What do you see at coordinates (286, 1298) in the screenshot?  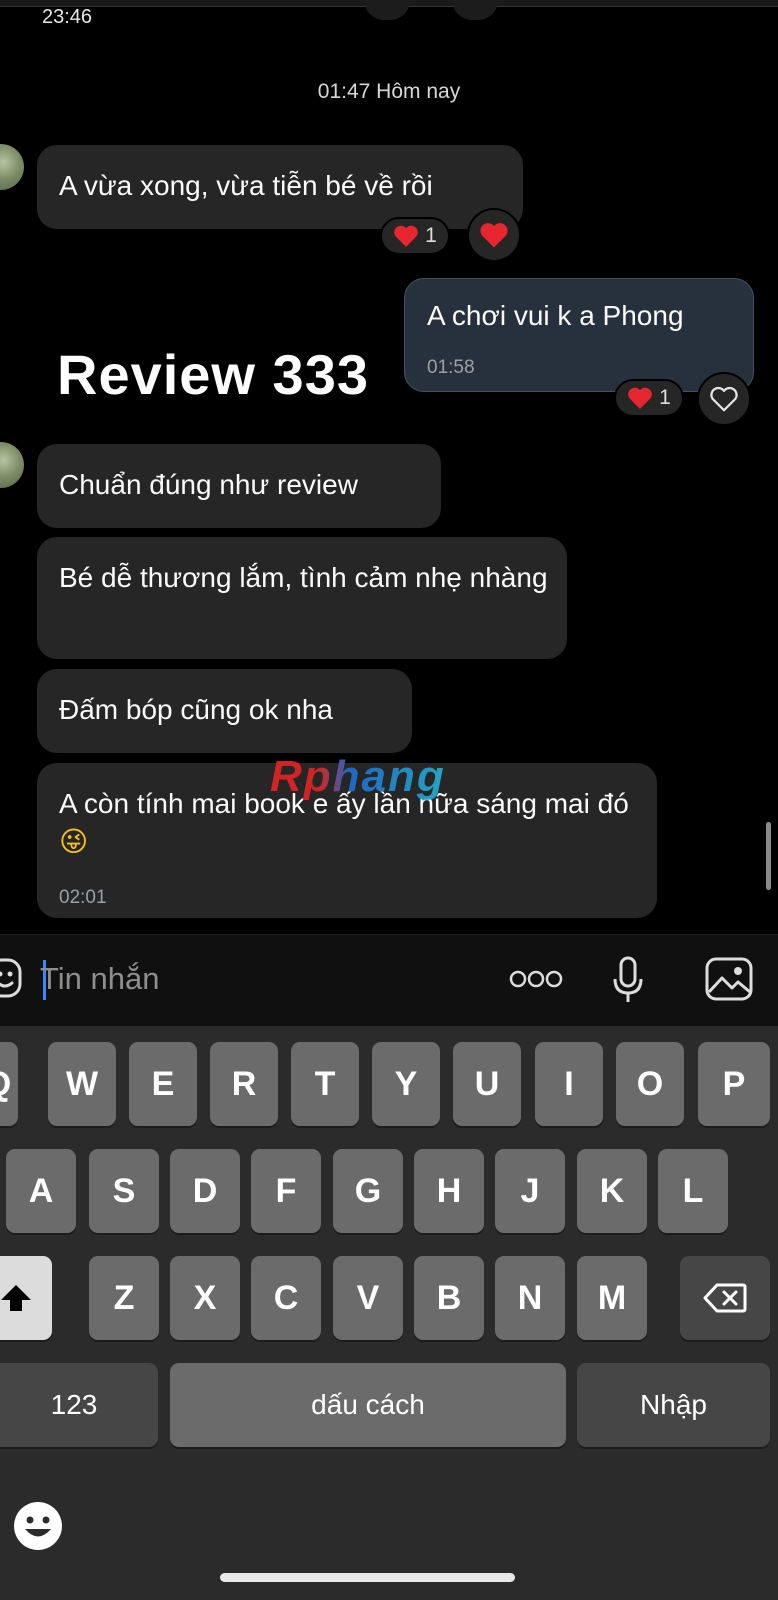 I see `key-c: C` at bounding box center [286, 1298].